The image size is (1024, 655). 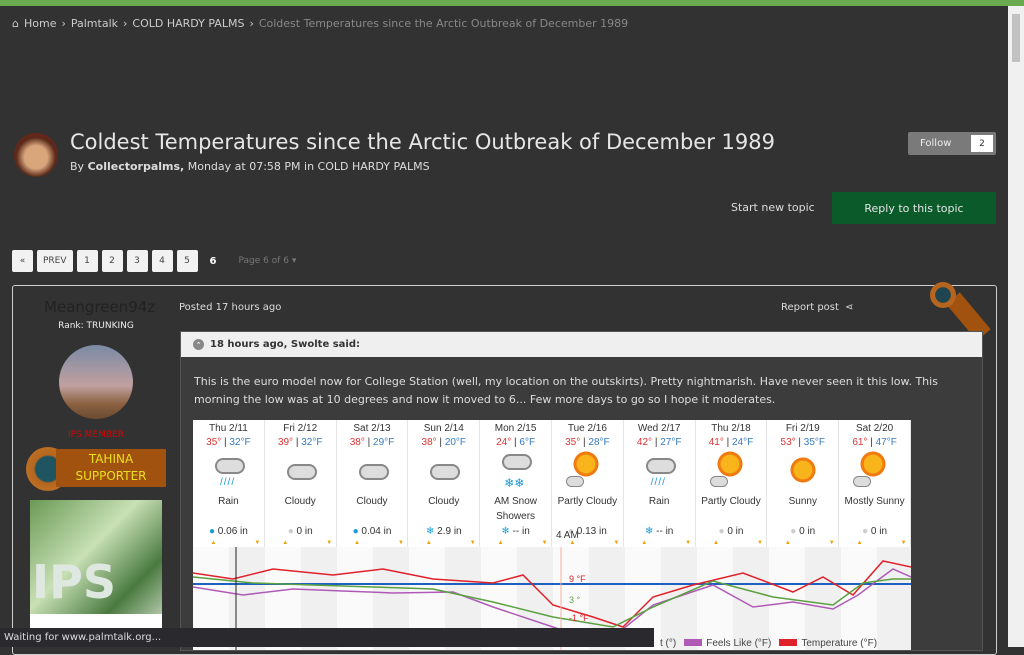 I want to click on day-label: Sat 2/20, so click(x=874, y=428).